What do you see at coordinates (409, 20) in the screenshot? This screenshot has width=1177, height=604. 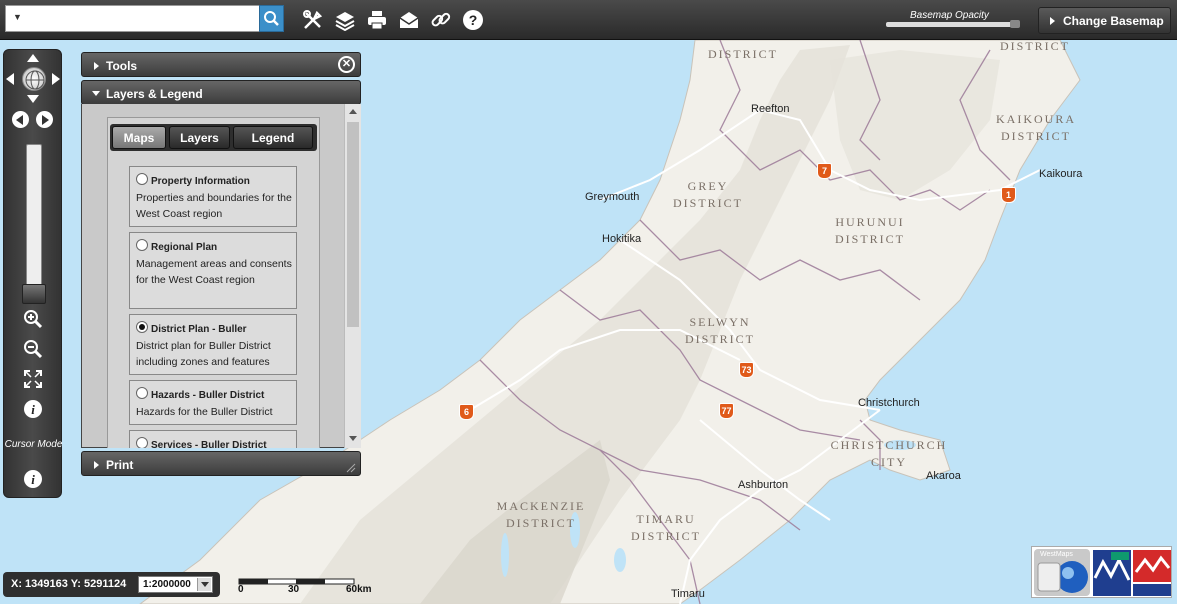 I see `email-icon` at bounding box center [409, 20].